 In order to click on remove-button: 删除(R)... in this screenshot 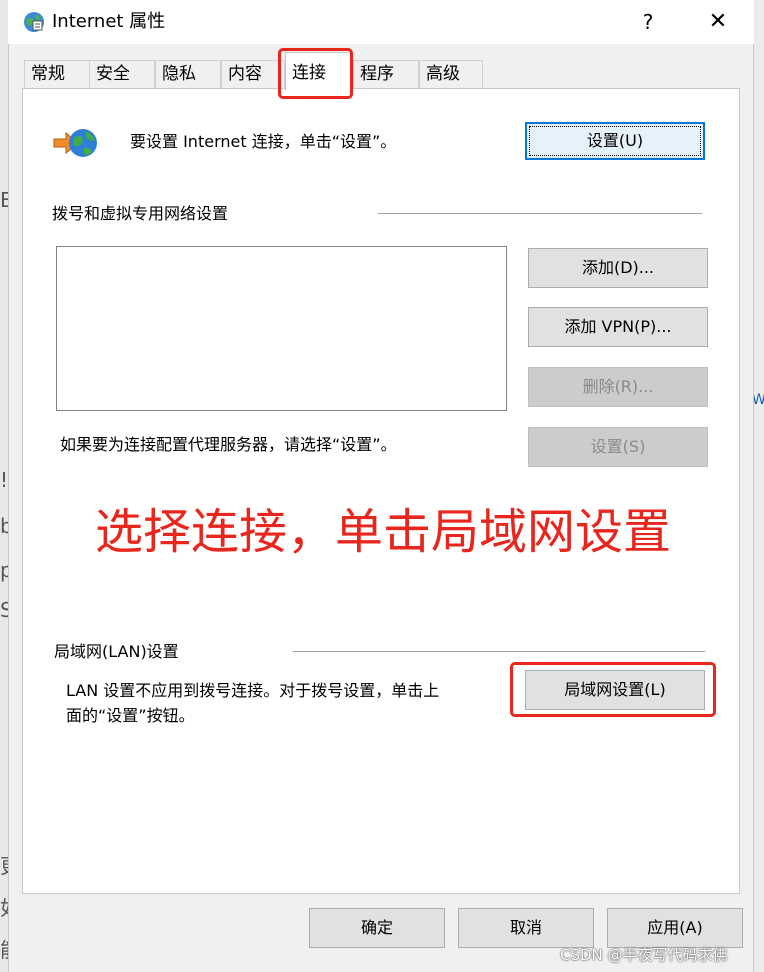, I will do `click(618, 387)`.